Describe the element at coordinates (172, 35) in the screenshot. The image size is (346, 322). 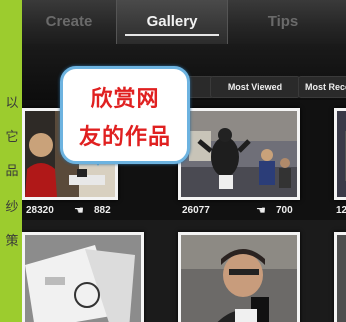
I see `active-tab-indicator` at that location.